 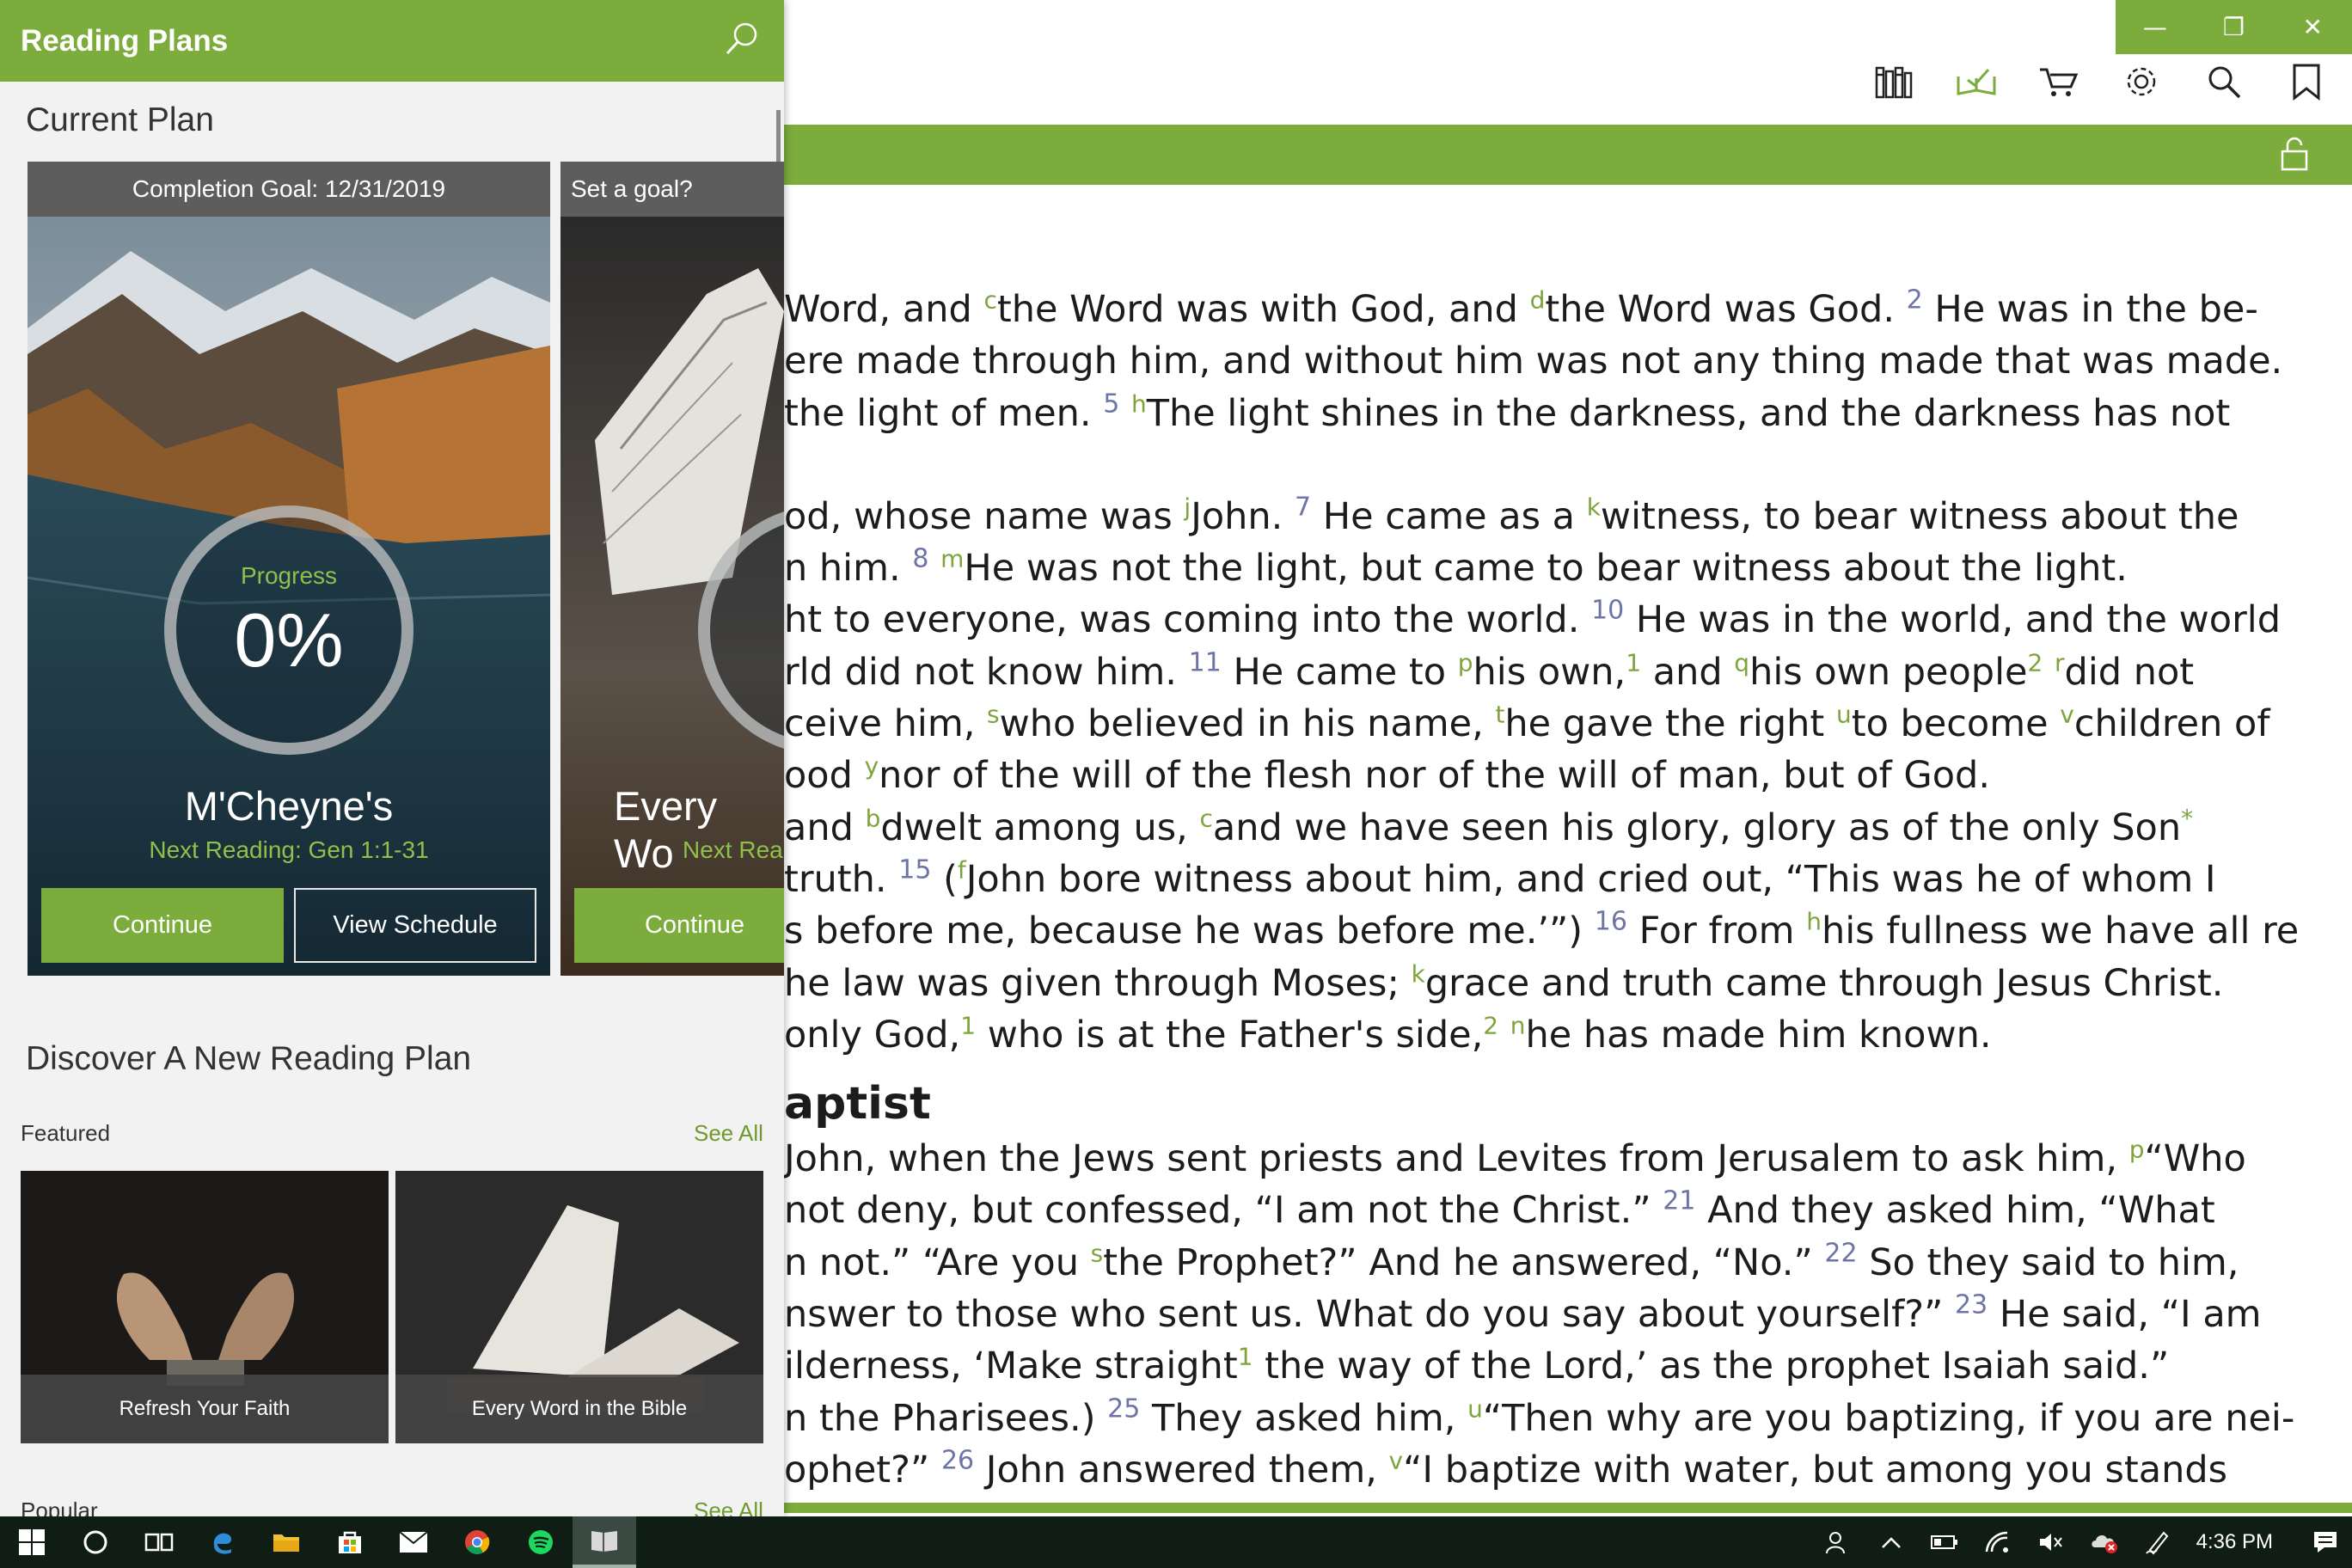 What do you see at coordinates (2241, 1542) in the screenshot?
I see `clock: 4:36 PM` at bounding box center [2241, 1542].